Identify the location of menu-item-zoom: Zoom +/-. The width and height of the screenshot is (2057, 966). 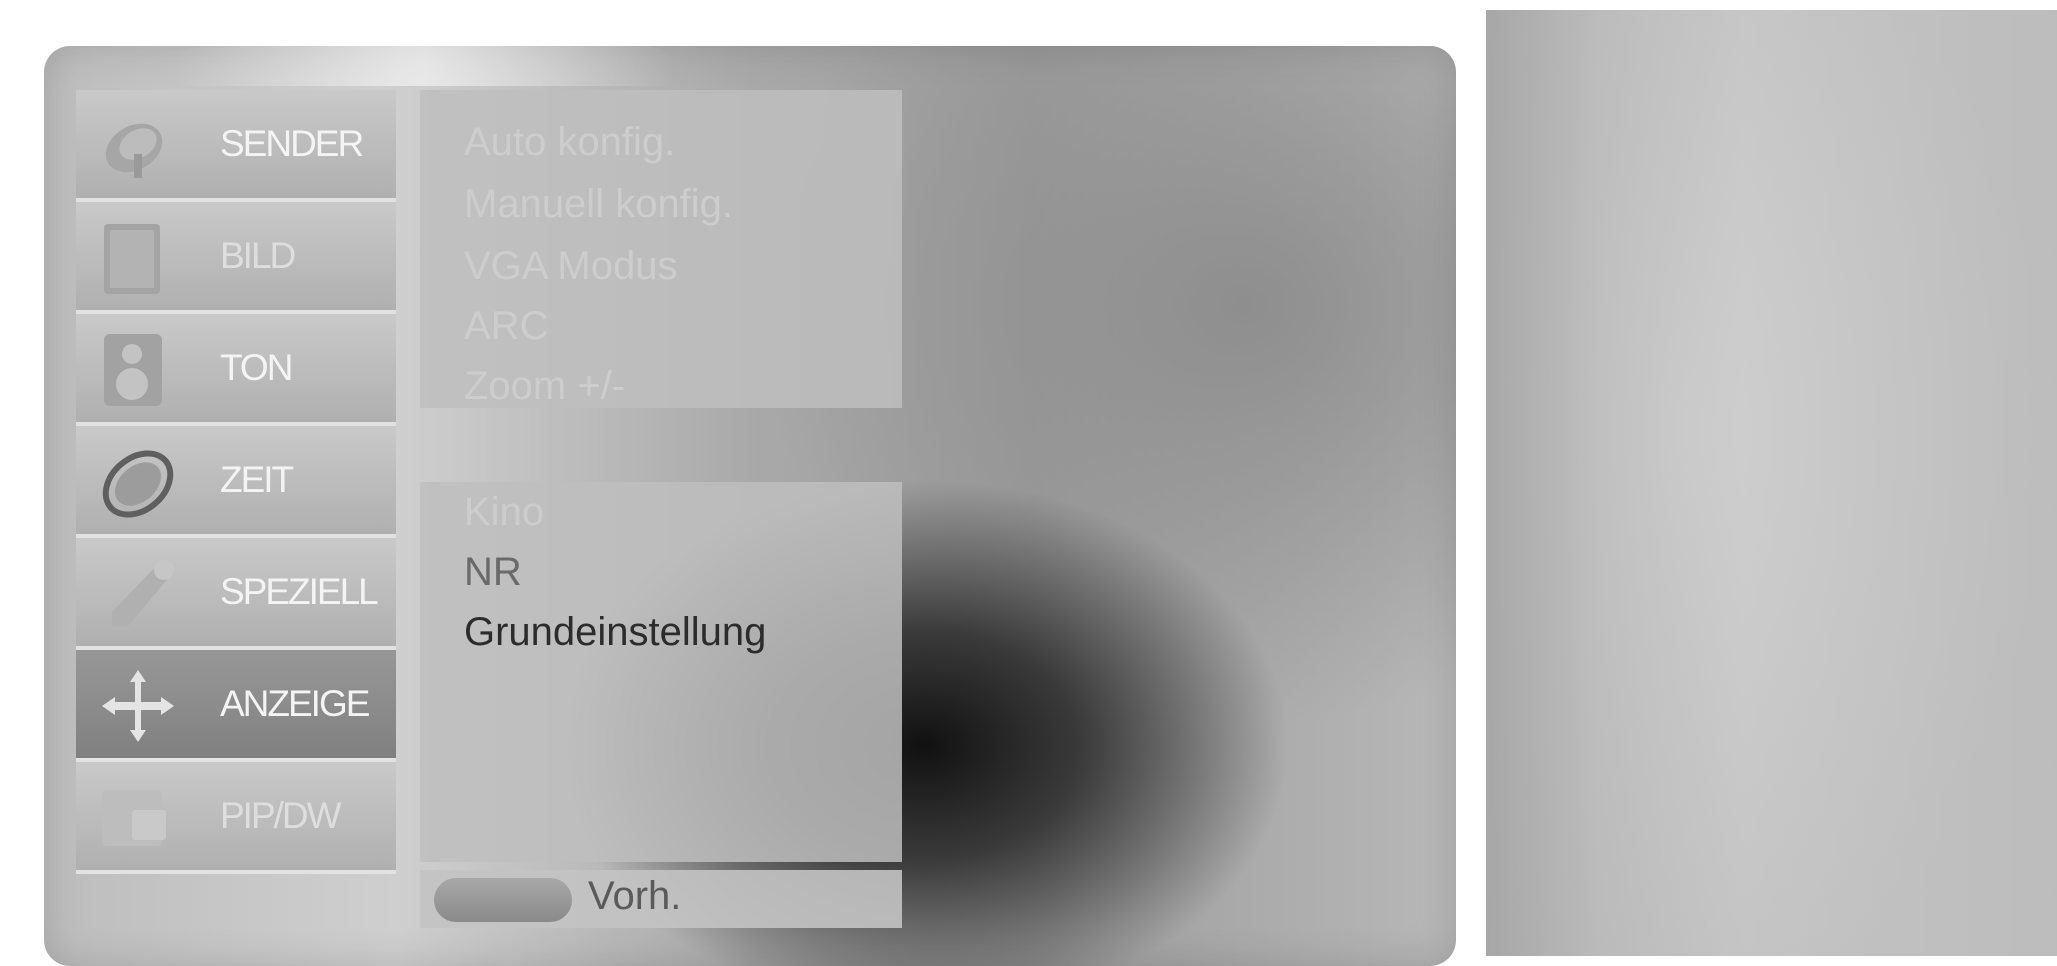
(544, 386).